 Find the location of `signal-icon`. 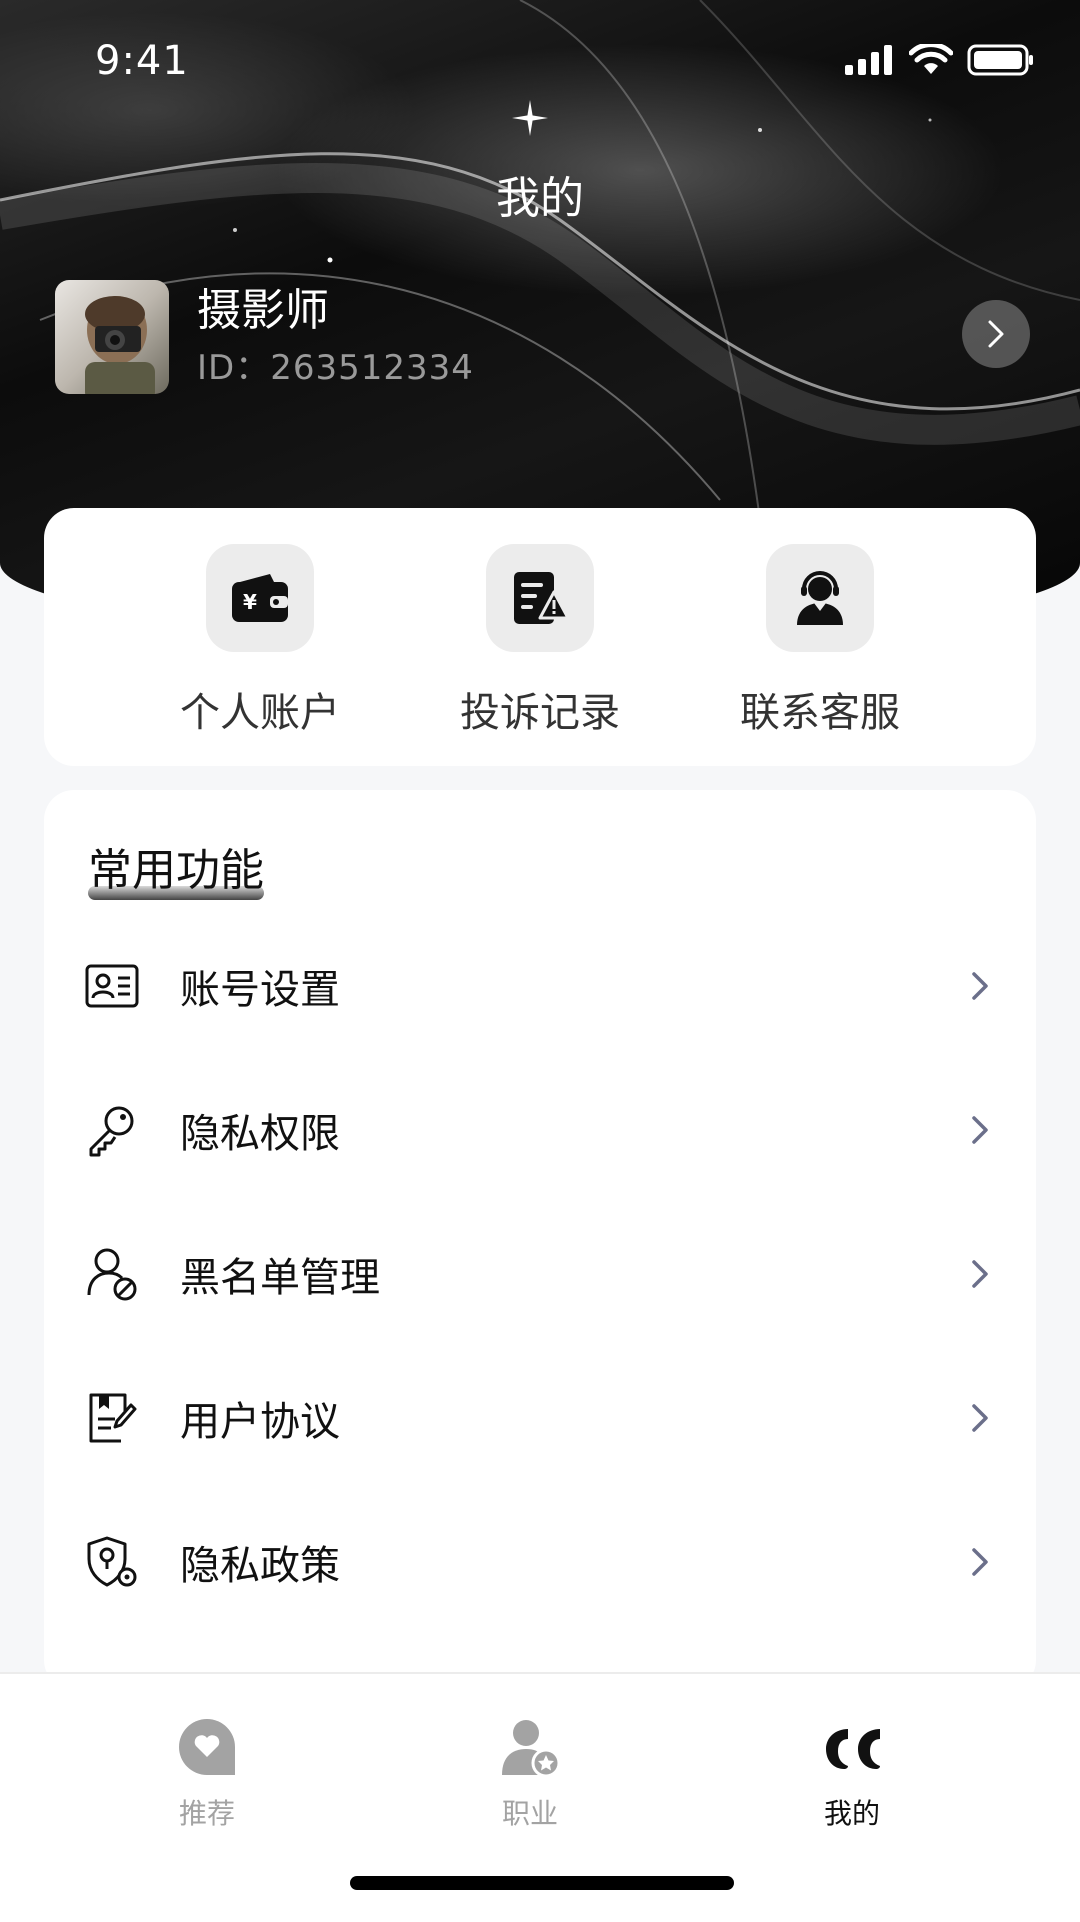

signal-icon is located at coordinates (868, 60).